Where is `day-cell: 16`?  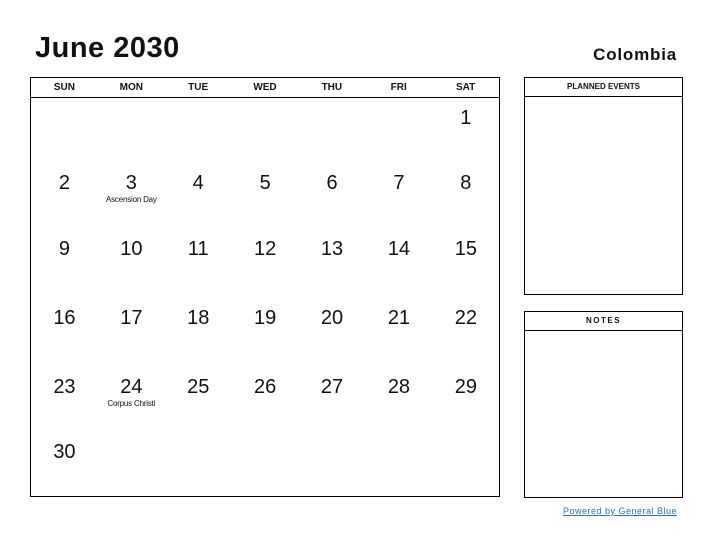 day-cell: 16 is located at coordinates (64, 318).